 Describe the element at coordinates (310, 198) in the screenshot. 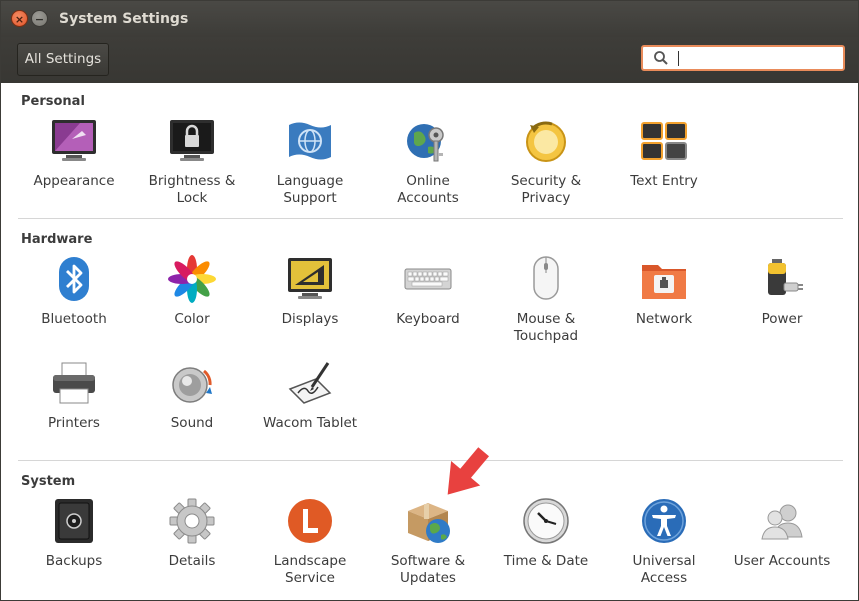

I see `item-label-line2: Support` at that location.